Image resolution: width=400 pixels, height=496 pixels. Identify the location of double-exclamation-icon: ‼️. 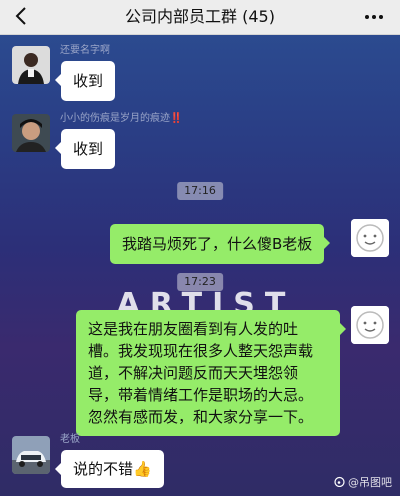
(176, 118).